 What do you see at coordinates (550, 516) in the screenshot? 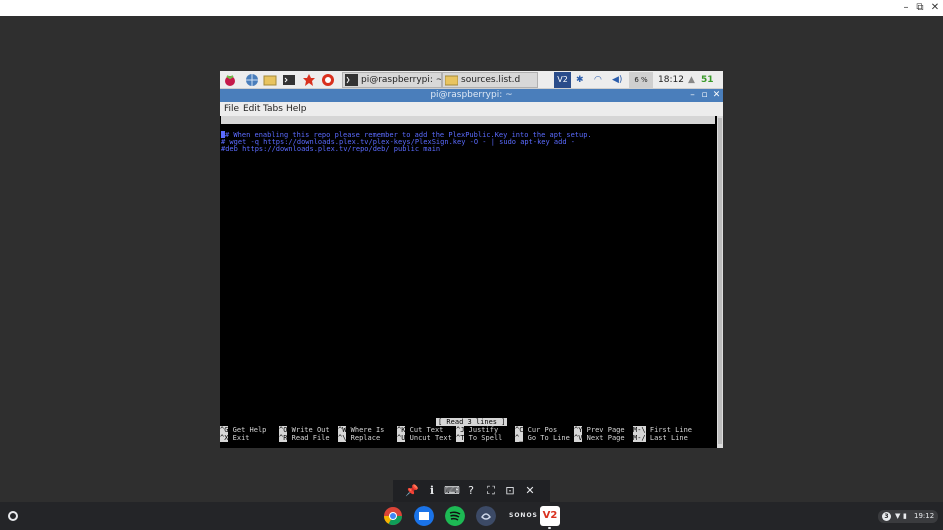
I see `vnc-viewer-icon: V2` at bounding box center [550, 516].